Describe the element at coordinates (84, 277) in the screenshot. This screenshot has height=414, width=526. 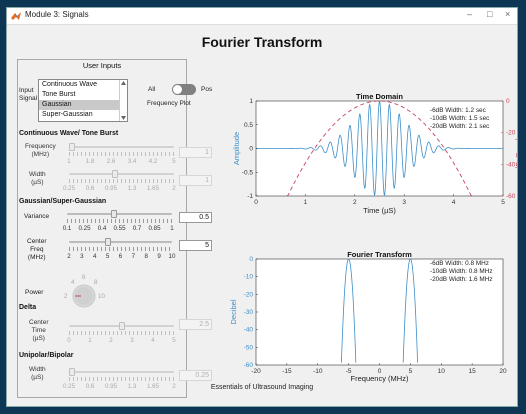
I see `power-tick-6: 6` at that location.